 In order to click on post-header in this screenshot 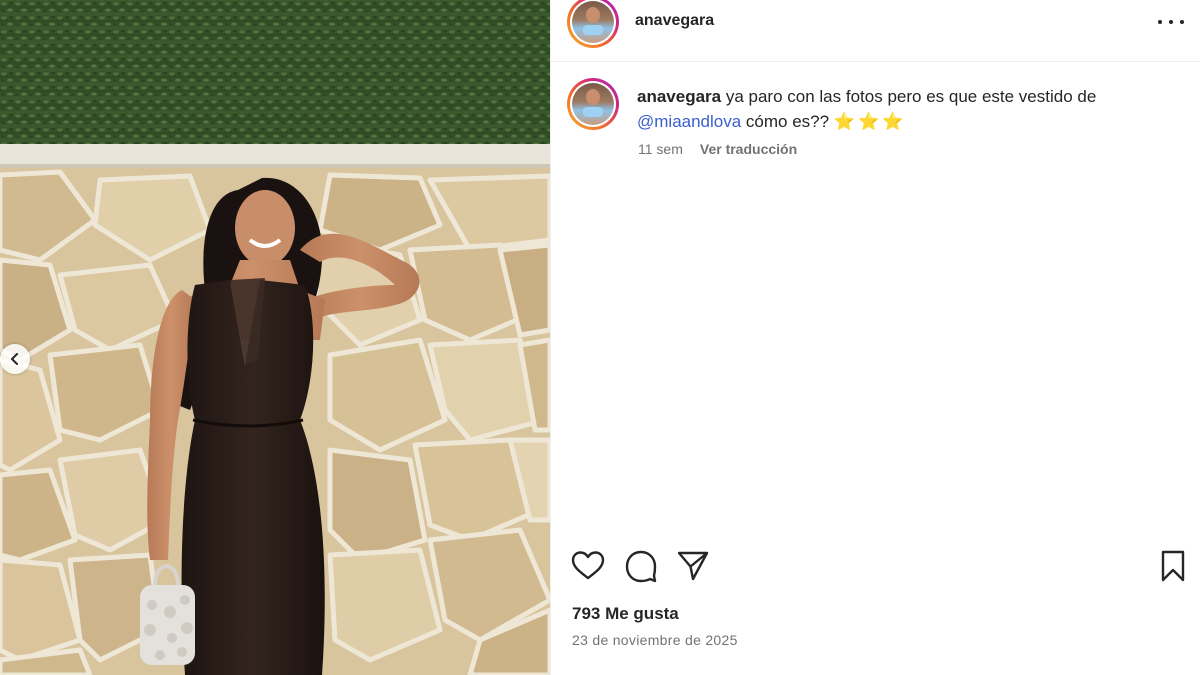, I will do `click(875, 31)`.